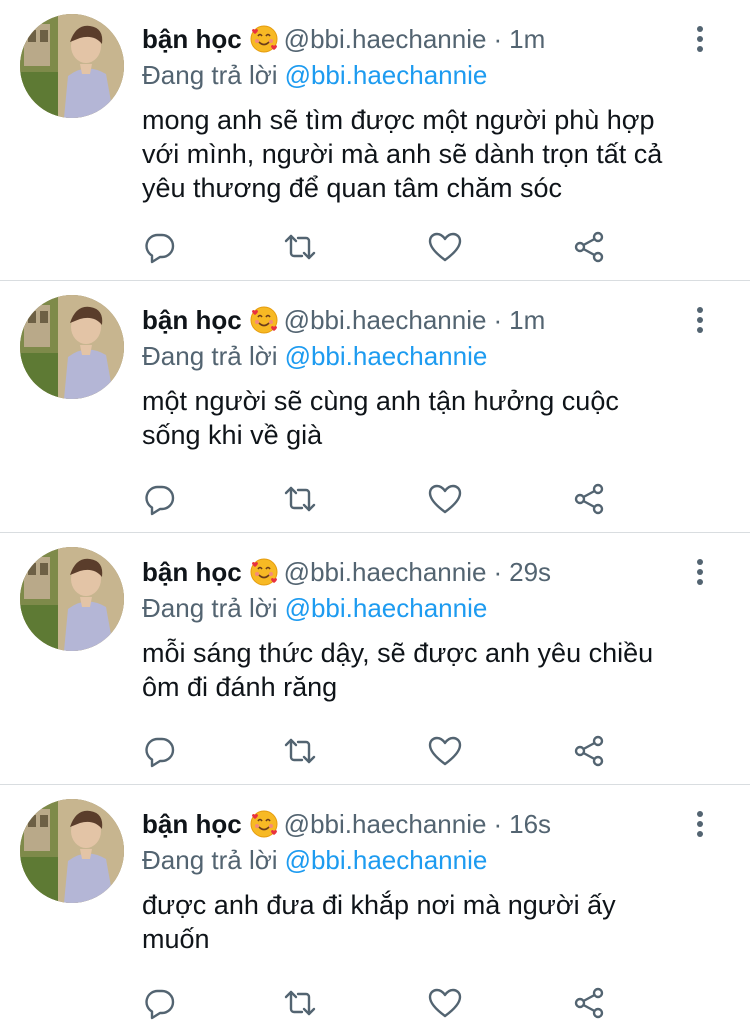 The image size is (750, 1030). What do you see at coordinates (398, 120) in the screenshot?
I see `tweet-text-line: mong anh sẽ tìm được một người phù hợp` at bounding box center [398, 120].